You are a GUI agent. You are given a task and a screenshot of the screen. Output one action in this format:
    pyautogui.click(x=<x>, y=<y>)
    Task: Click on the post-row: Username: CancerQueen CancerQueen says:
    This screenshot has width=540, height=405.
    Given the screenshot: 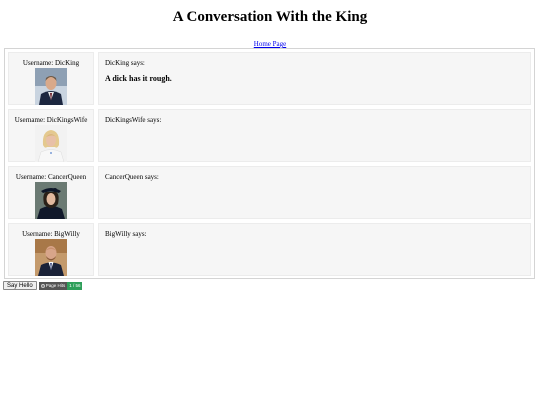 What is the action you would take?
    pyautogui.click(x=269, y=192)
    